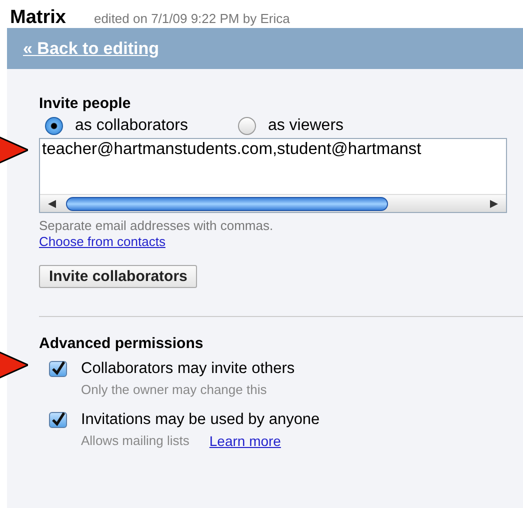 This screenshot has height=508, width=523. Describe the element at coordinates (291, 126) in the screenshot. I see `role-radio: as viewers` at that location.